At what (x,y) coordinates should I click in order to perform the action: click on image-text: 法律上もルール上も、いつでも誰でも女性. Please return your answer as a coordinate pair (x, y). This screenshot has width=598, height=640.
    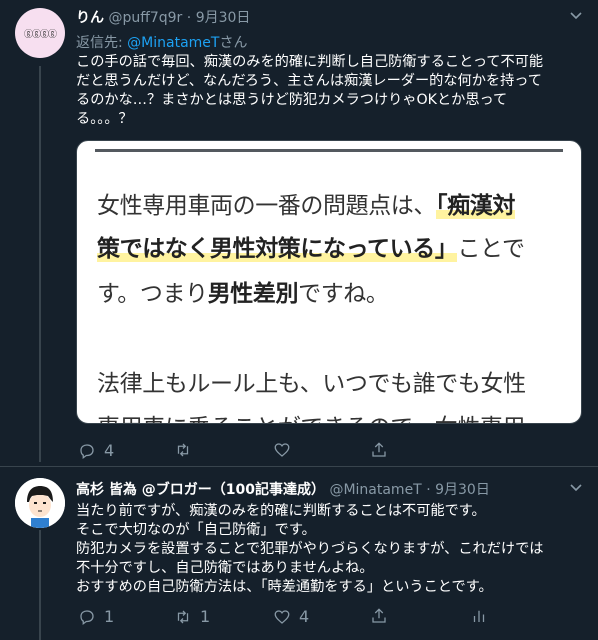
    Looking at the image, I should click on (311, 384).